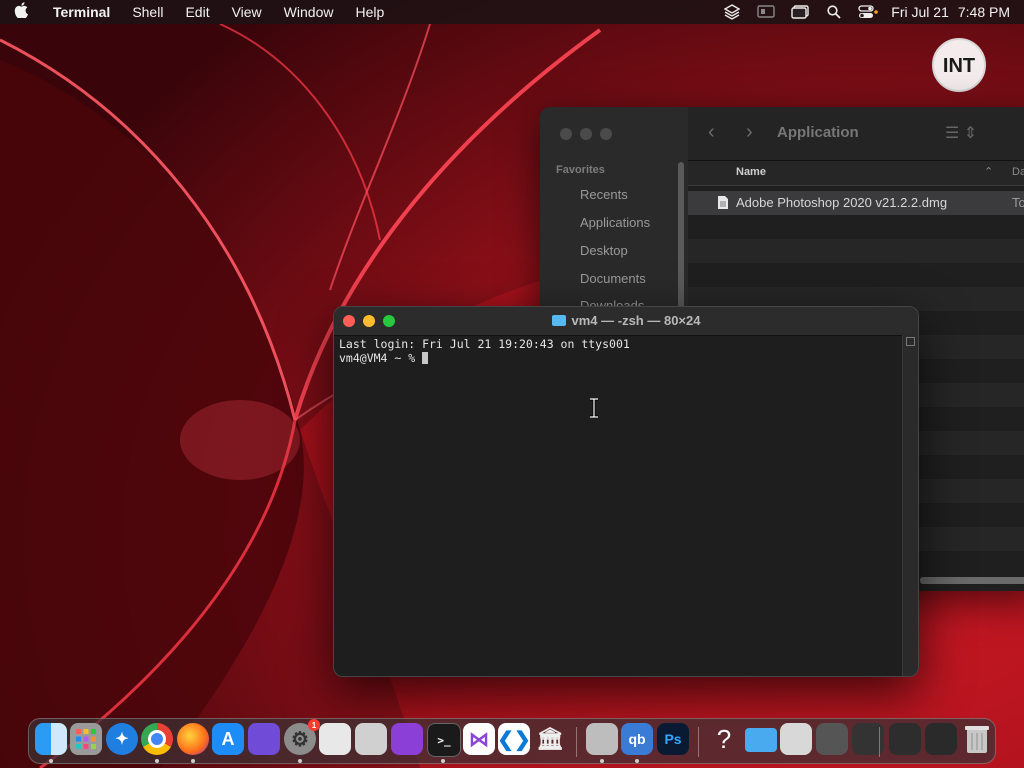 The height and width of the screenshot is (768, 1024). I want to click on chrome-icon, so click(157, 739).